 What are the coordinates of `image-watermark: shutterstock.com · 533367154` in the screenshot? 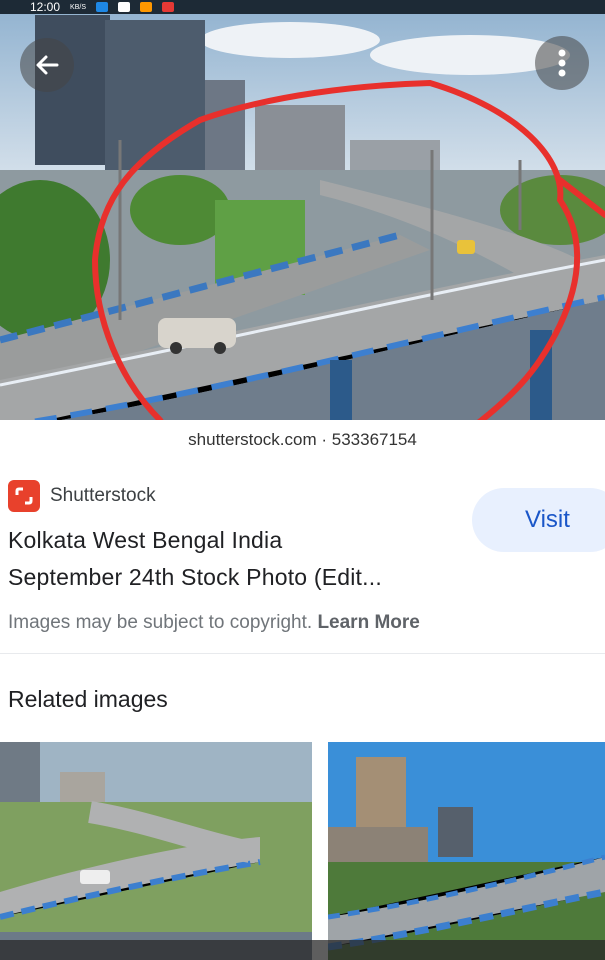 It's located at (302, 440).